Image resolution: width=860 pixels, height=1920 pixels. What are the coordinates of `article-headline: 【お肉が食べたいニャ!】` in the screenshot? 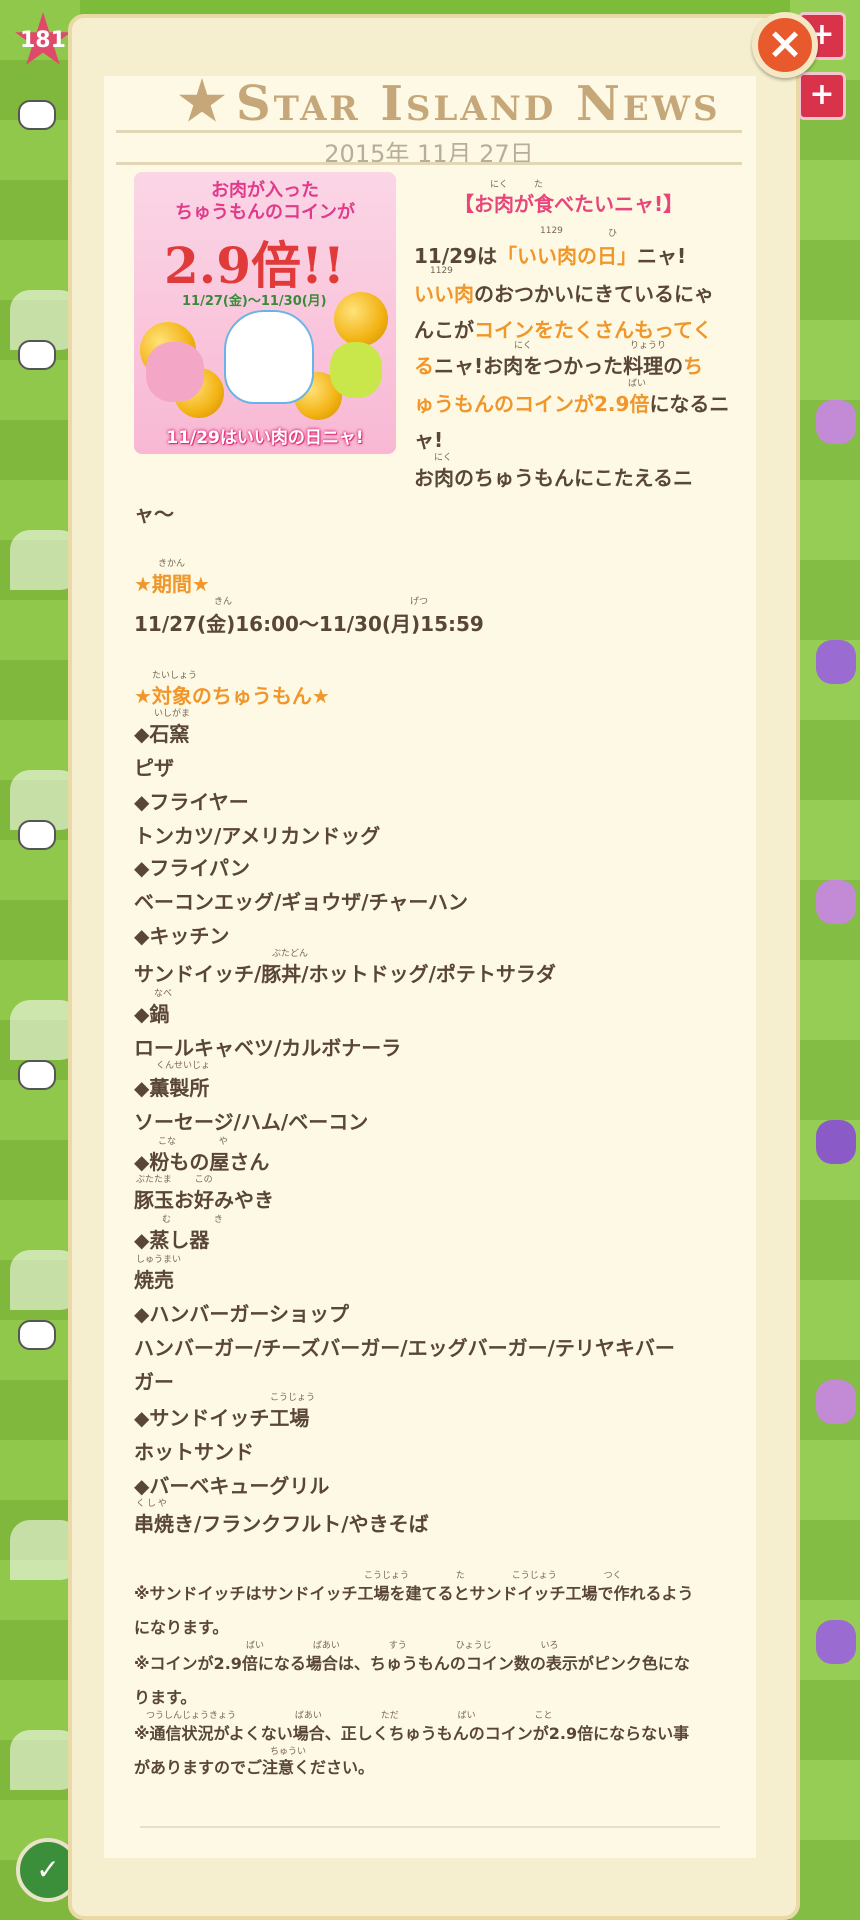 It's located at (569, 204).